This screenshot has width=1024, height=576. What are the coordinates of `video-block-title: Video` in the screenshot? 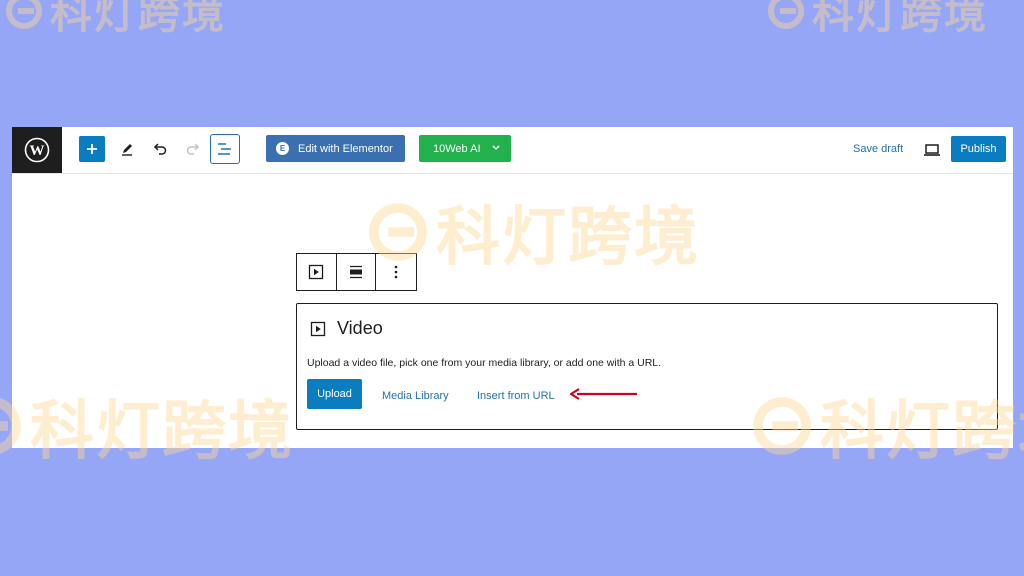 It's located at (360, 328).